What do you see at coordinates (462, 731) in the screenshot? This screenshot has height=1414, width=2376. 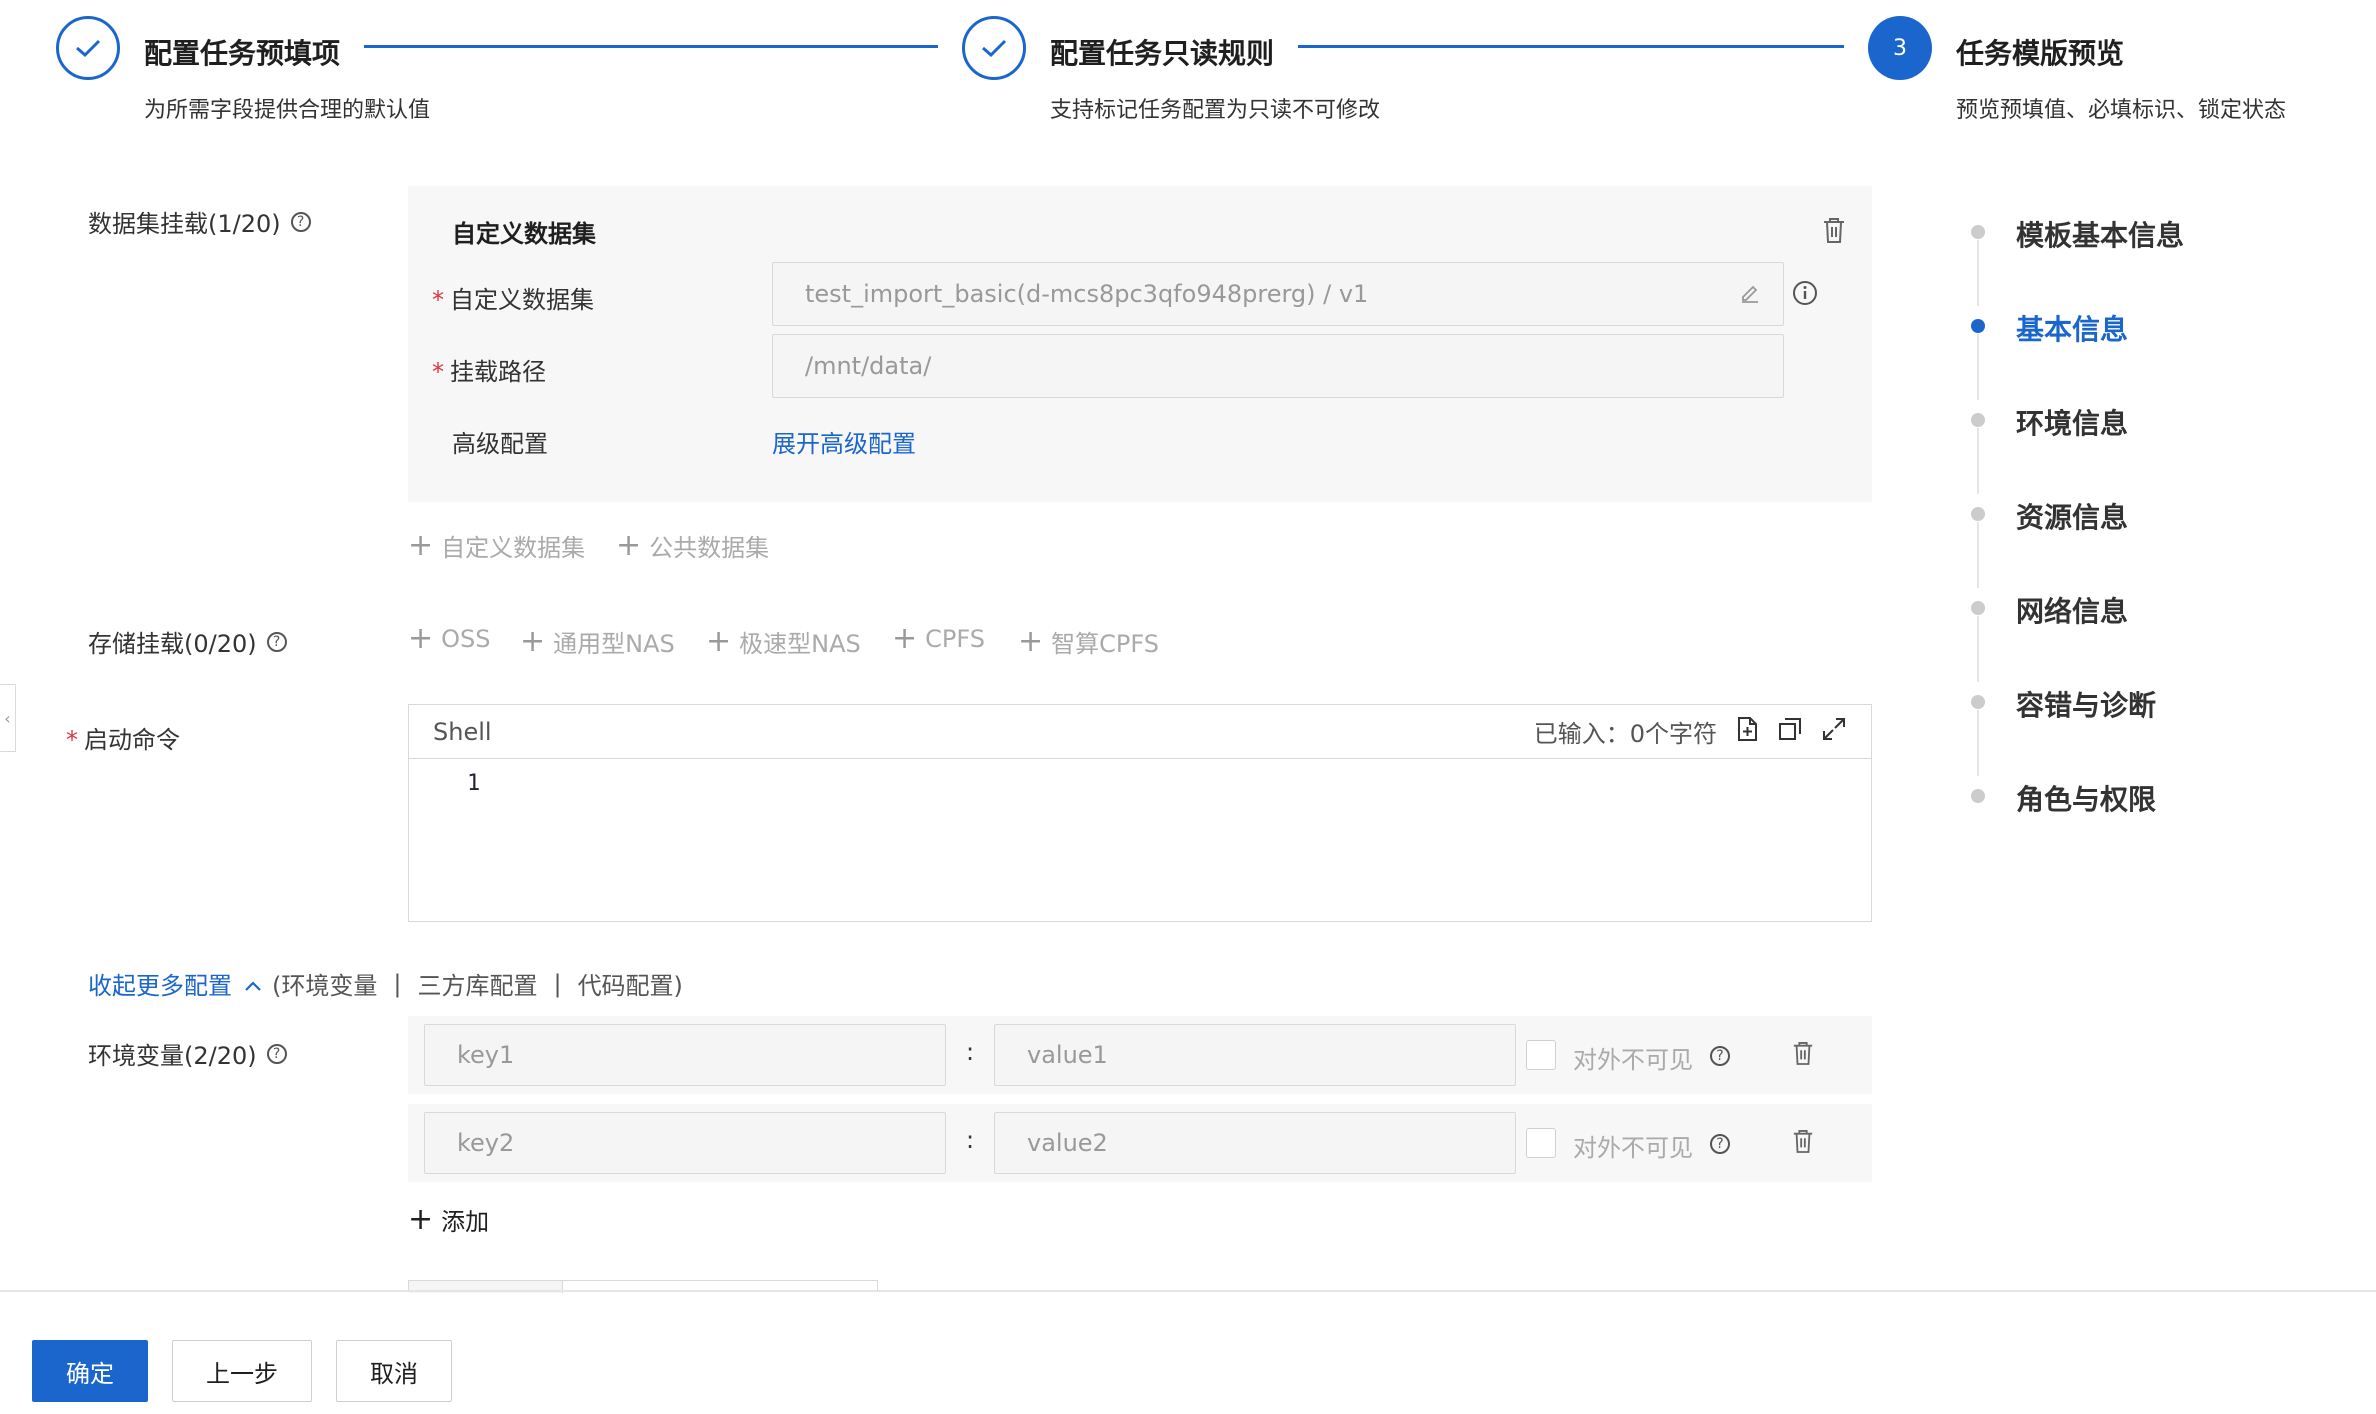 I see `editor-language: Shell` at bounding box center [462, 731].